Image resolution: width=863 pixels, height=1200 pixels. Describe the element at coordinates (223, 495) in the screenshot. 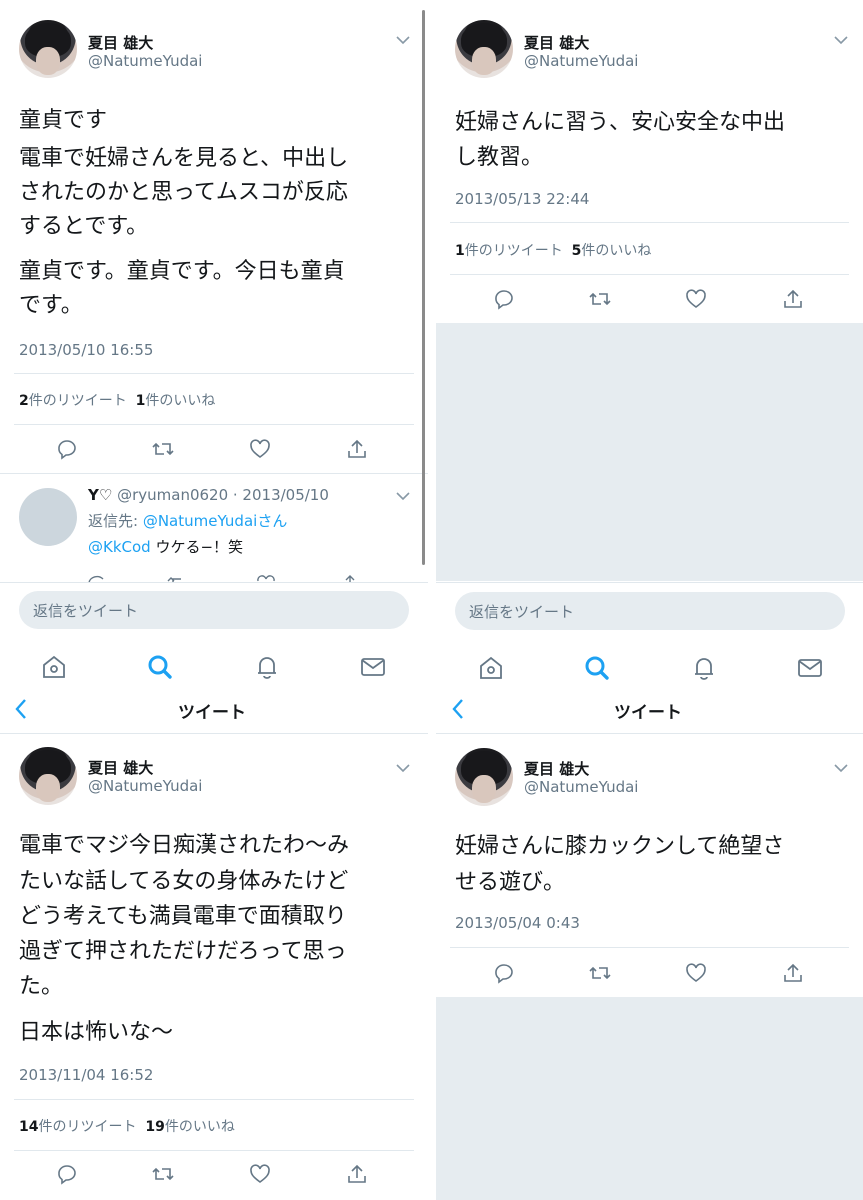

I see `reply-meta: @ryuman0620 · 2013/05/10` at that location.